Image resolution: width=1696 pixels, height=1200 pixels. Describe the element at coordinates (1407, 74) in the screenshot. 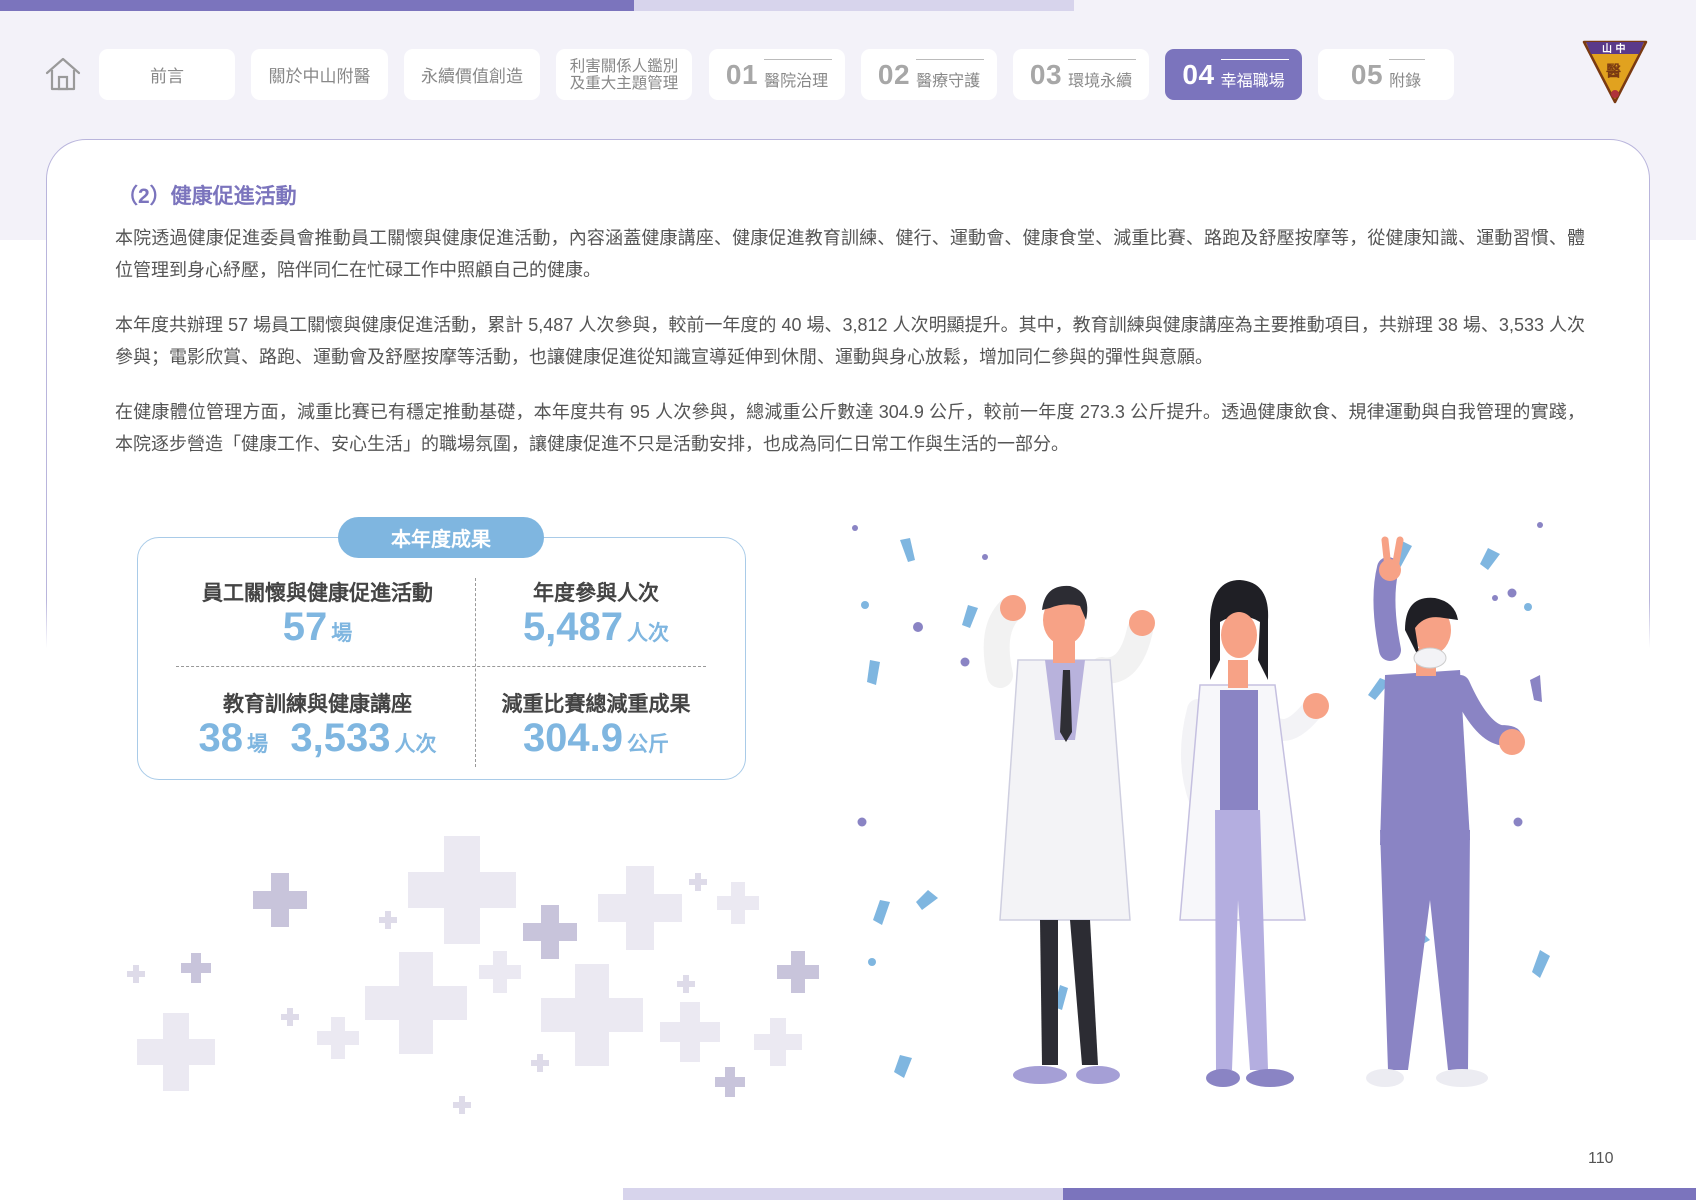

I see `tab-label: 附錄` at that location.